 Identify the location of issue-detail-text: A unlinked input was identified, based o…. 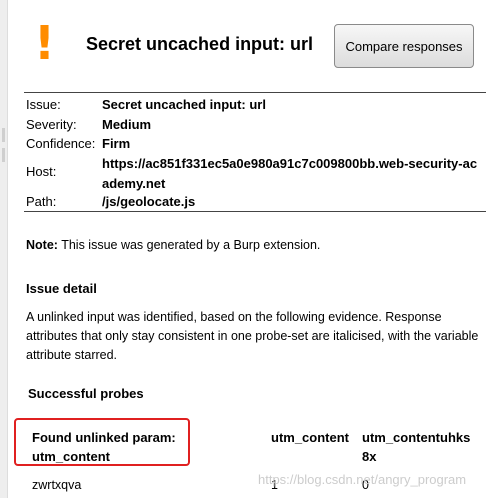
(252, 336).